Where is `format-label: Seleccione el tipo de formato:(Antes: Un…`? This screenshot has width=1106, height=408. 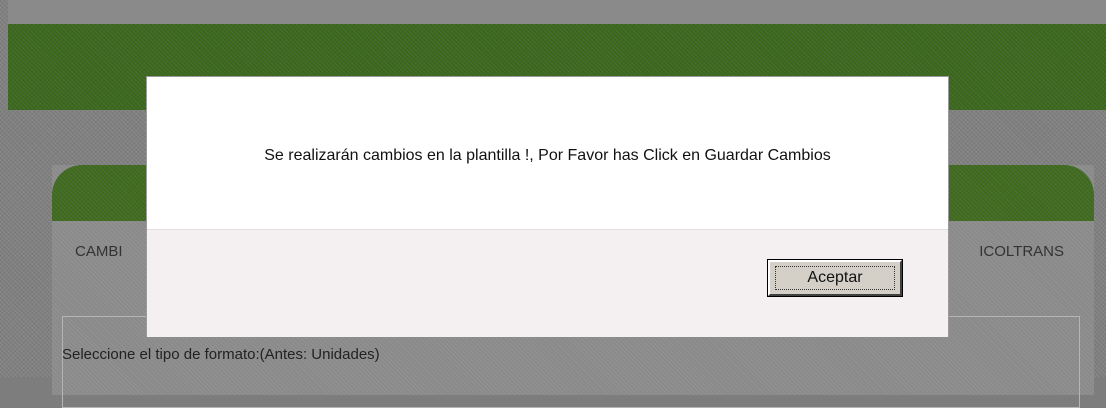 format-label: Seleccione el tipo de formato:(Antes: Un… is located at coordinates (221, 354).